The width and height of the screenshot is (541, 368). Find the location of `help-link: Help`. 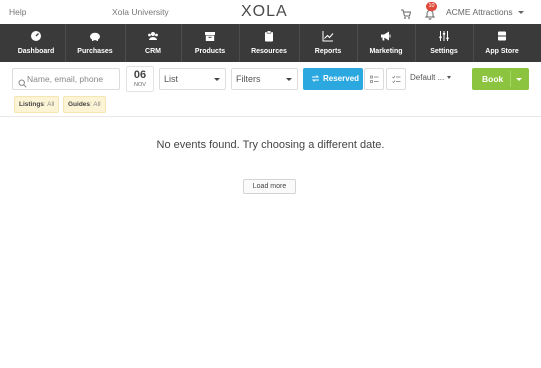

help-link: Help is located at coordinates (17, 12).